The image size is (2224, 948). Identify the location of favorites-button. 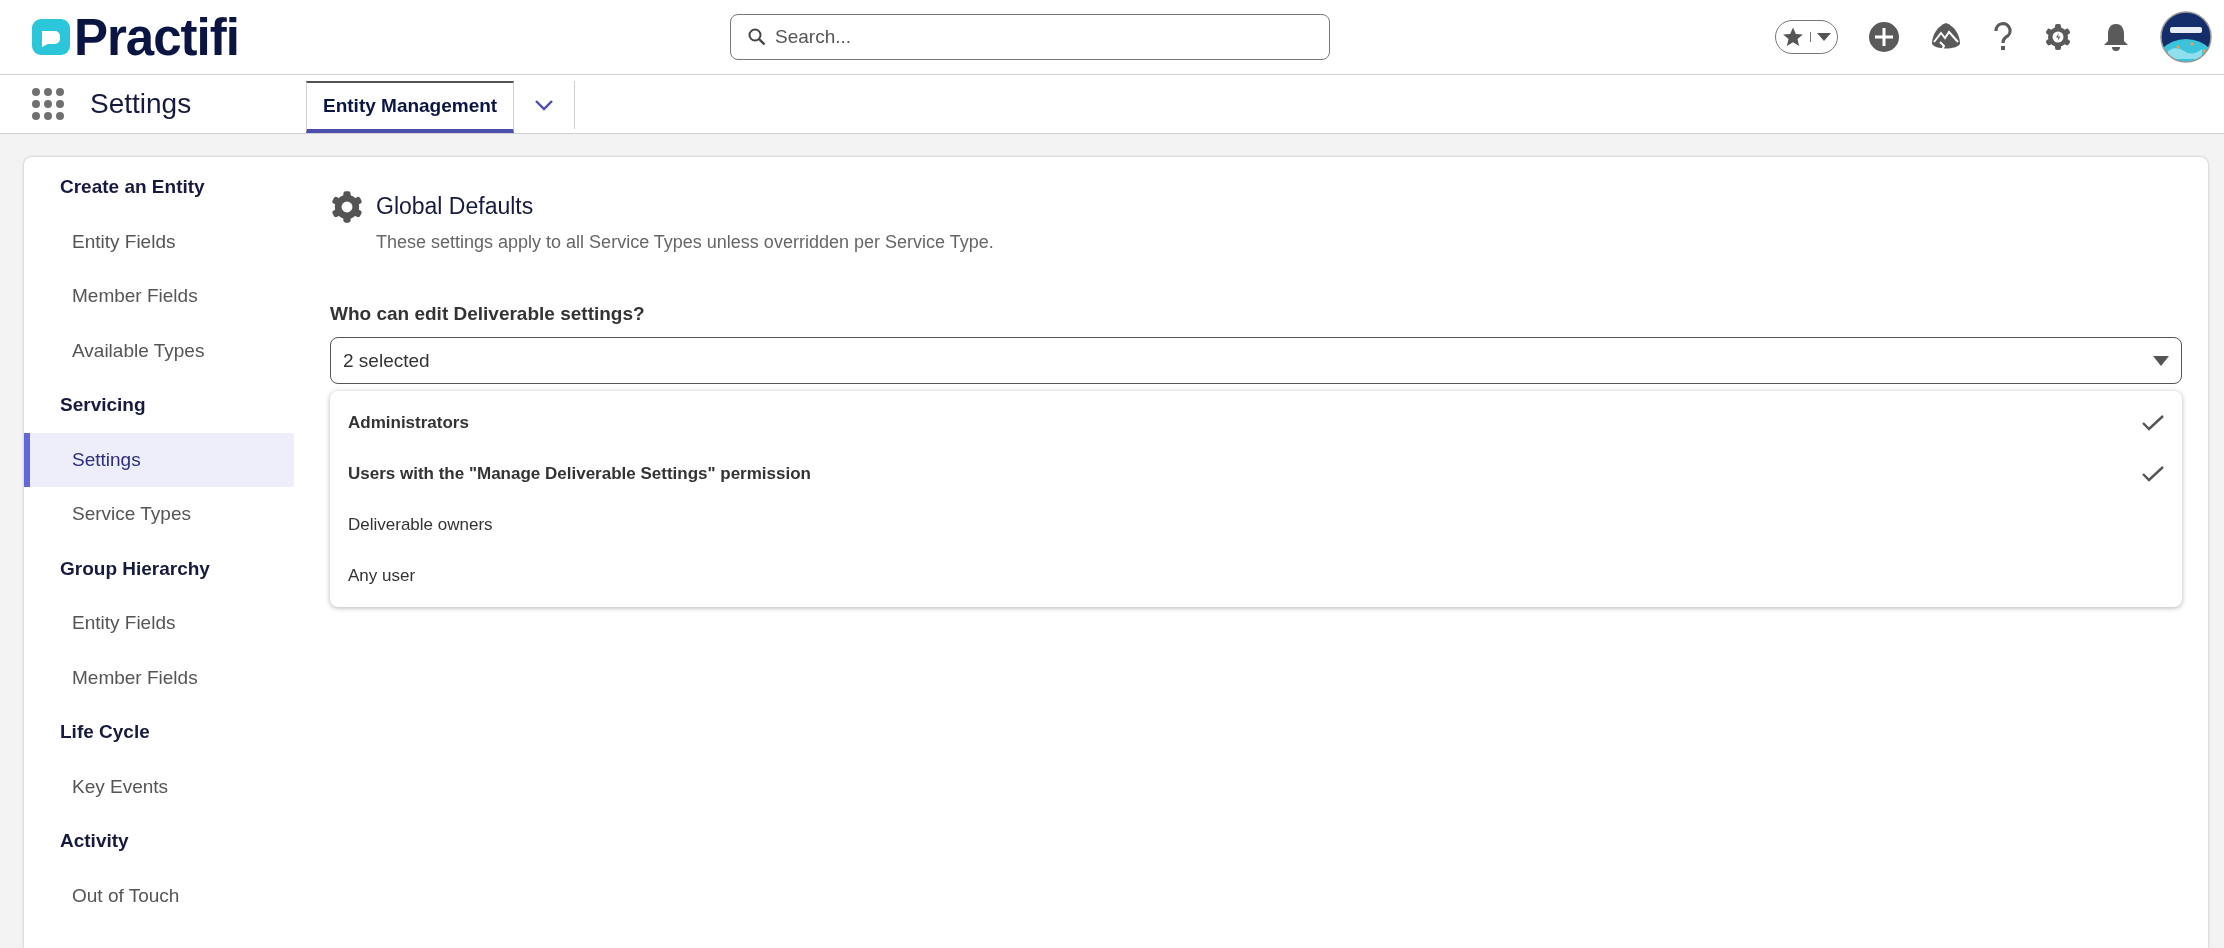
(1806, 37).